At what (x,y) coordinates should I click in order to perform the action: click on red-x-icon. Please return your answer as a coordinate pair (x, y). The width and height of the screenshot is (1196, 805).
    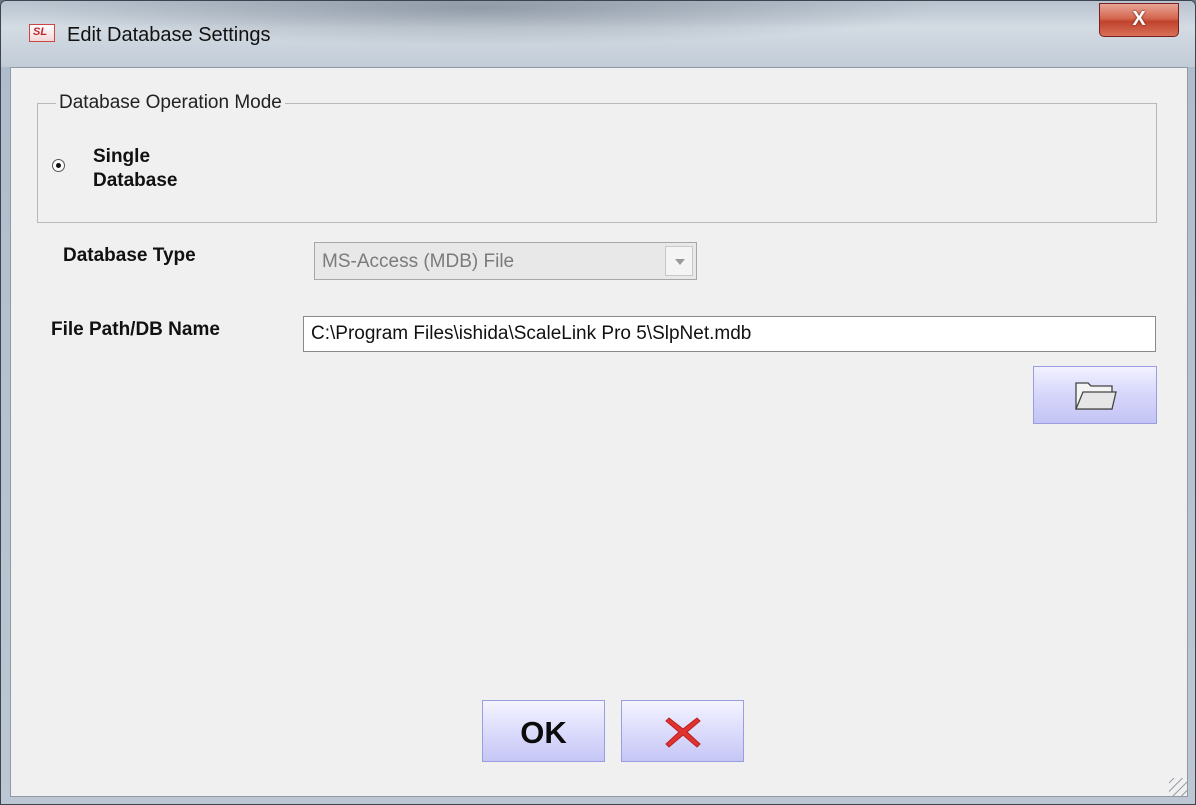
    Looking at the image, I should click on (683, 732).